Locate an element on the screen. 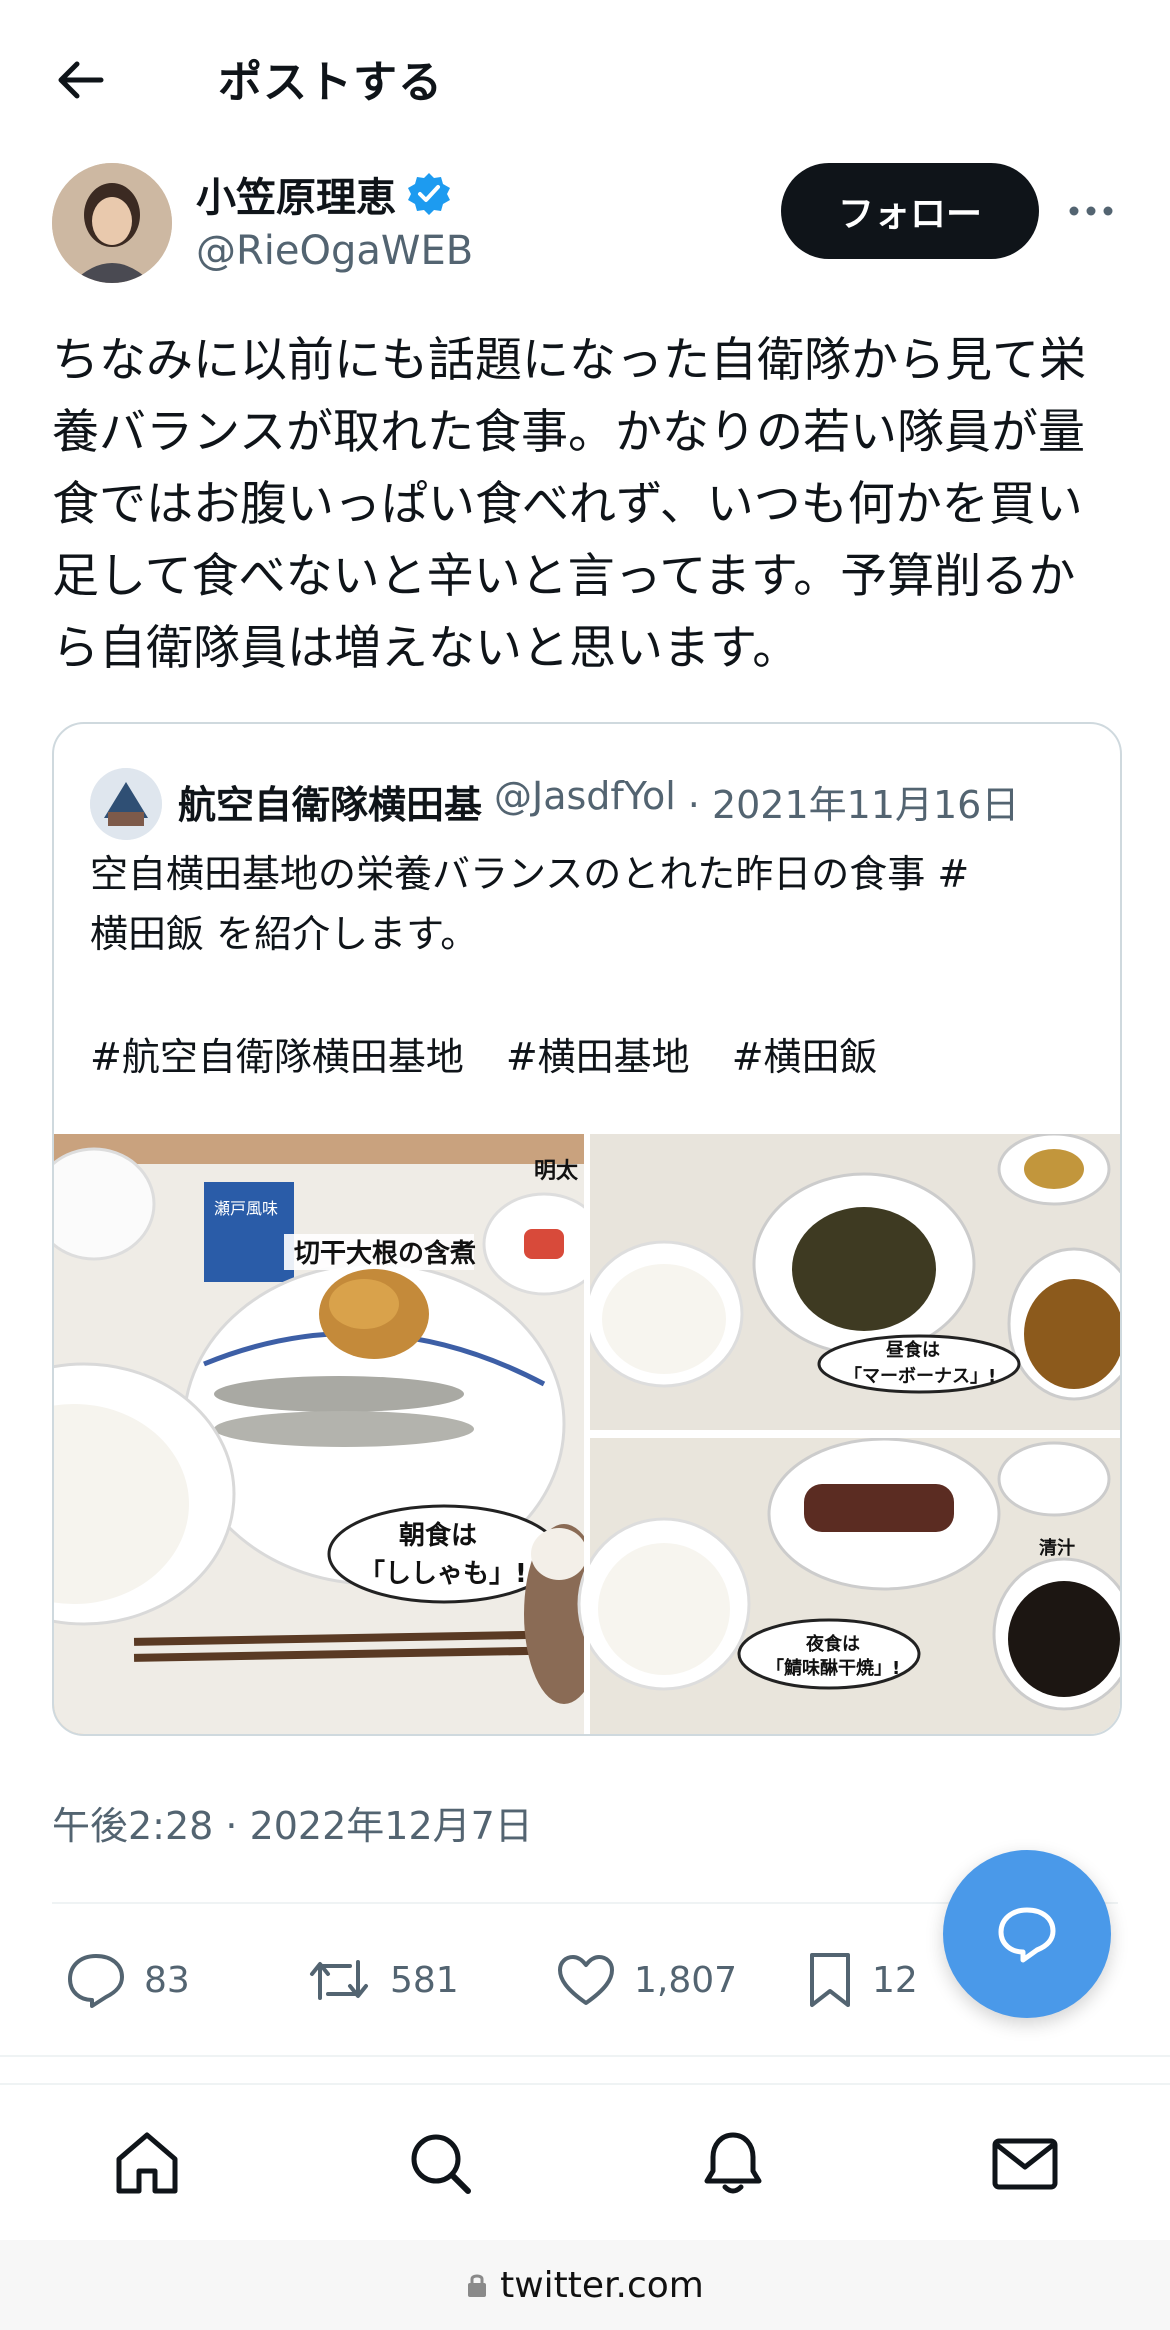 This screenshot has width=1170, height=2330. mail-icon is located at coordinates (1025, 2164).